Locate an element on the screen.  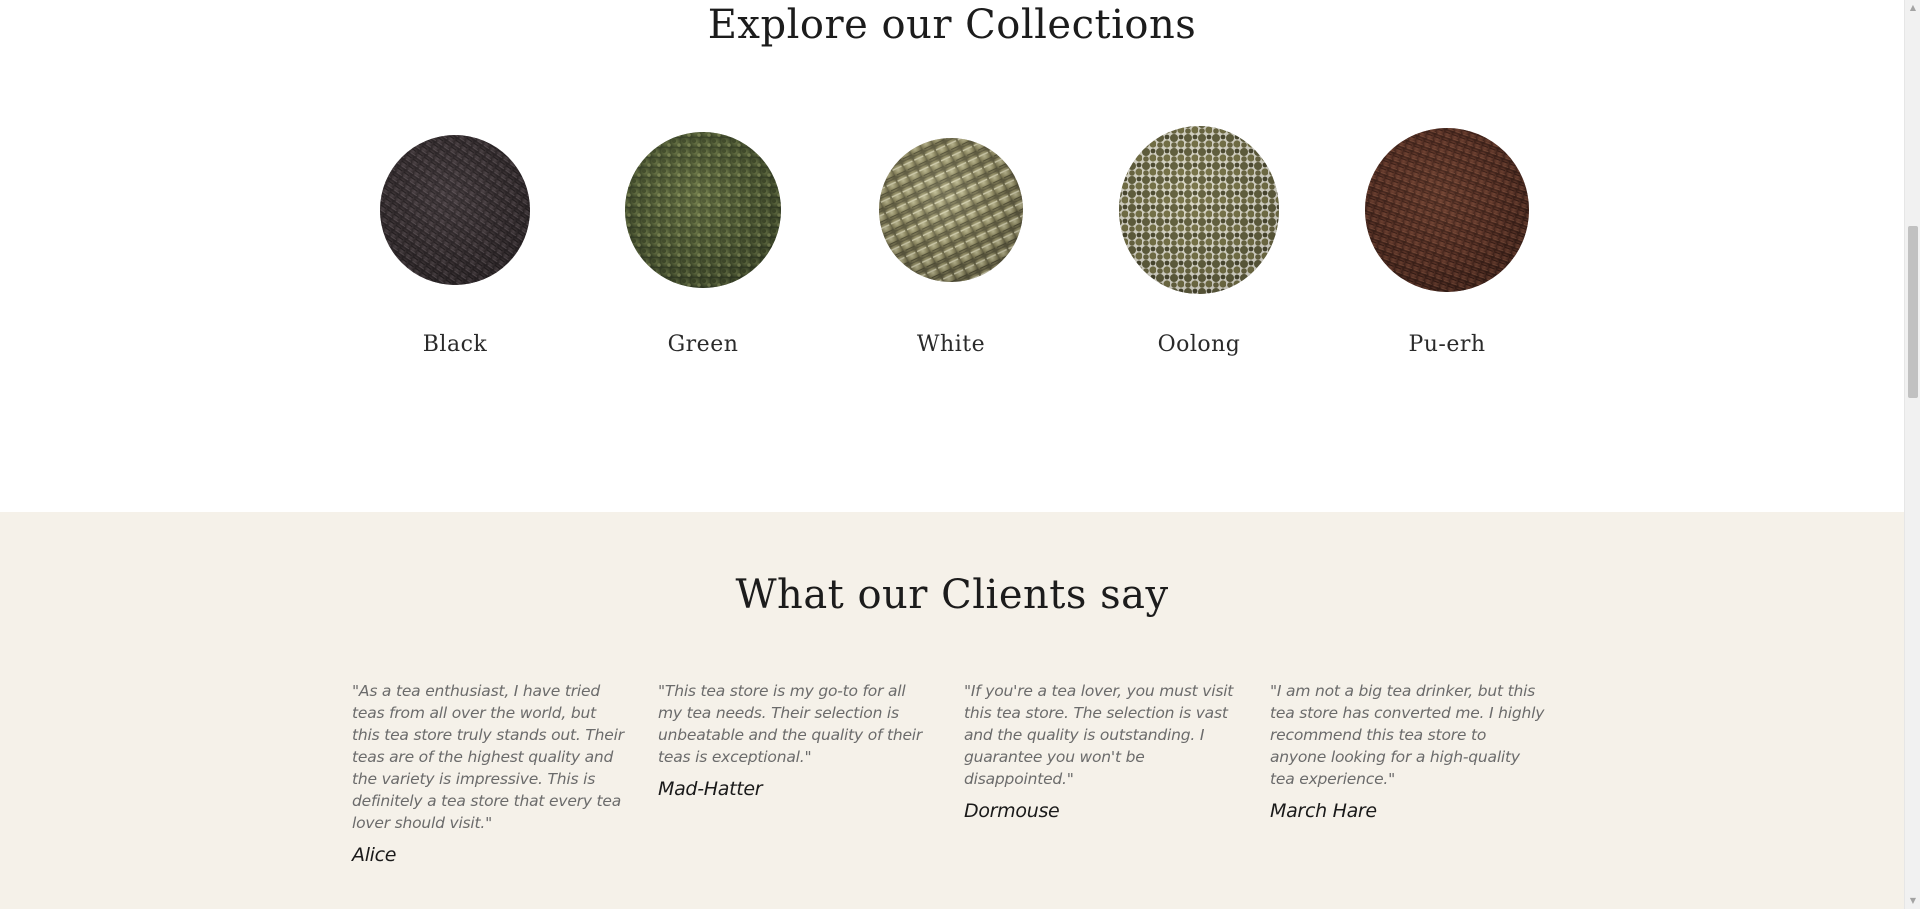
oolong-tea-image is located at coordinates (1199, 210).